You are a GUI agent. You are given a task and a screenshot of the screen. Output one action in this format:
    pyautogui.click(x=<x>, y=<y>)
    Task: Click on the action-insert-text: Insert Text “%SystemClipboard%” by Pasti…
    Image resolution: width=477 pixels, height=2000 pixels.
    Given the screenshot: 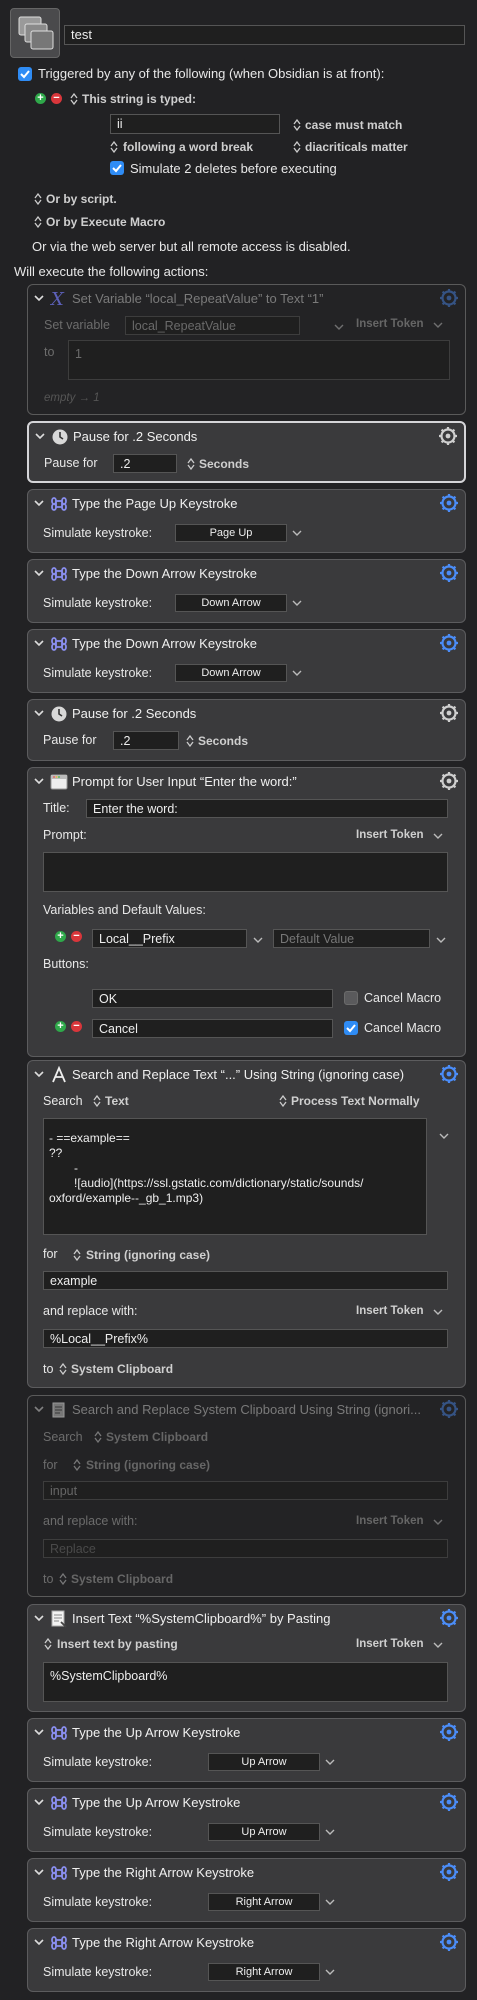 What is the action you would take?
    pyautogui.click(x=246, y=1658)
    